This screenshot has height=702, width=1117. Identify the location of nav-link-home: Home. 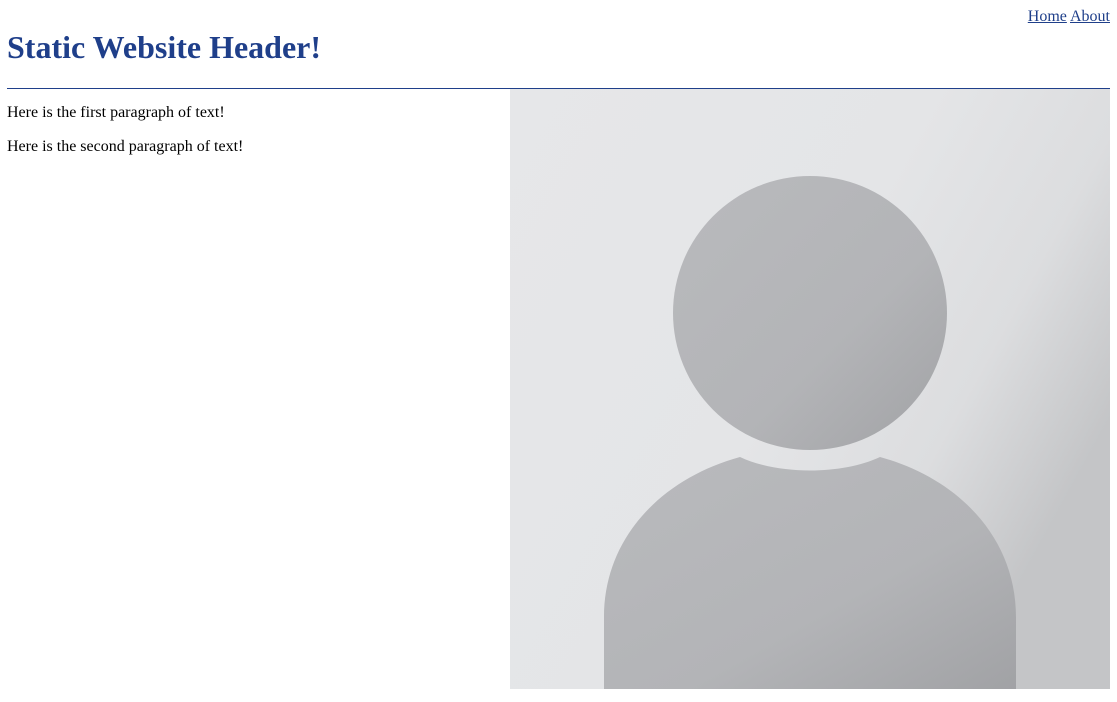
(1047, 16).